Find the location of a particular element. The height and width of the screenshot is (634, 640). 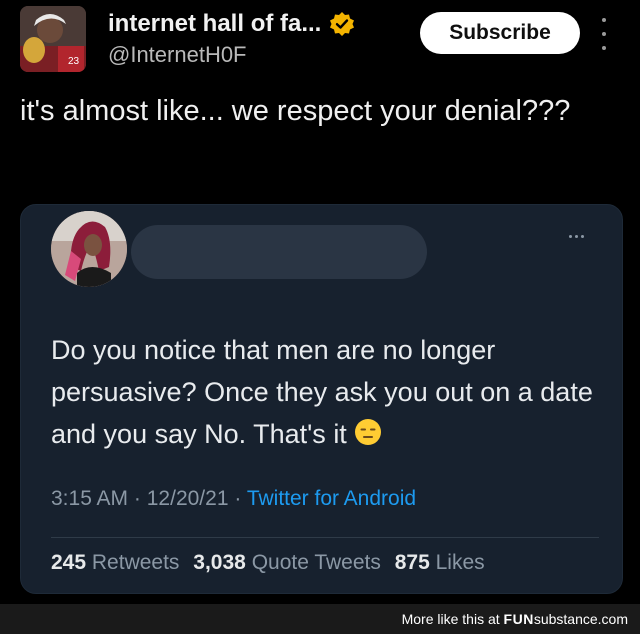

likes-stat: 875 Likes is located at coordinates (440, 562).